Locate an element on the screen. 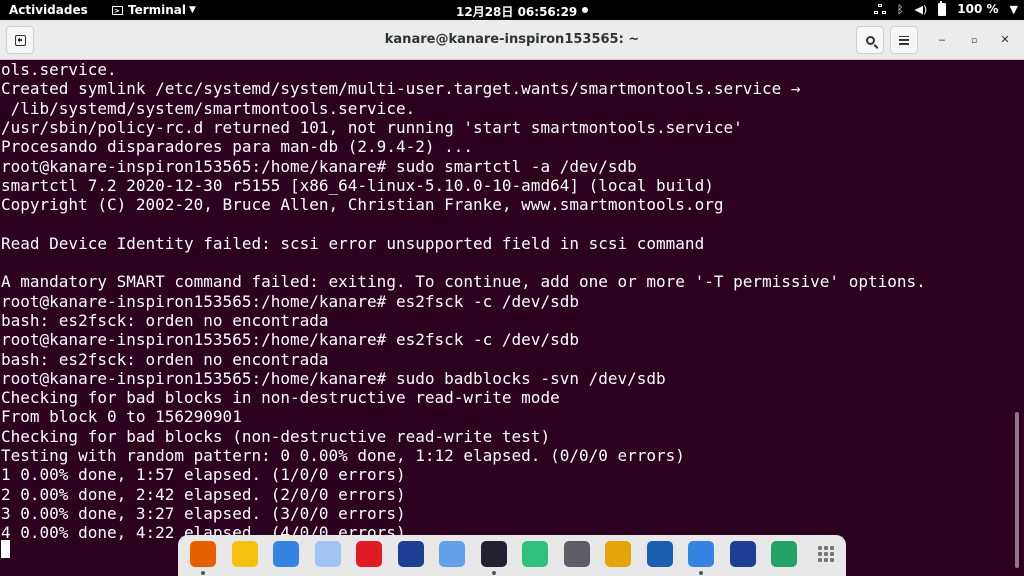 The height and width of the screenshot is (576, 1024). notification-dot-icon is located at coordinates (585, 10).